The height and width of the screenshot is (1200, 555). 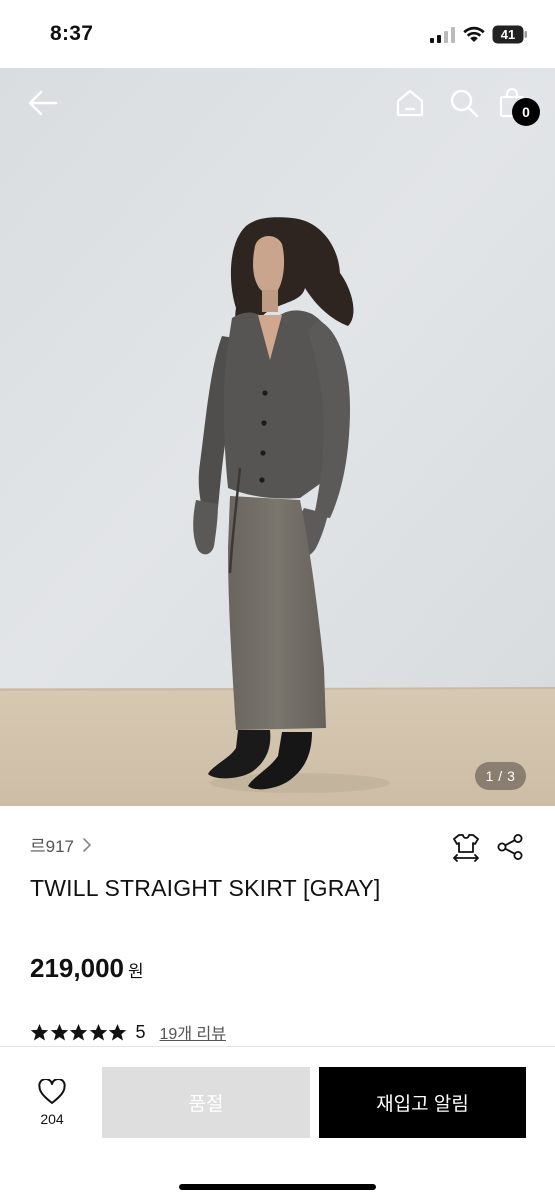 What do you see at coordinates (52, 1091) in the screenshot?
I see `heart-icon` at bounding box center [52, 1091].